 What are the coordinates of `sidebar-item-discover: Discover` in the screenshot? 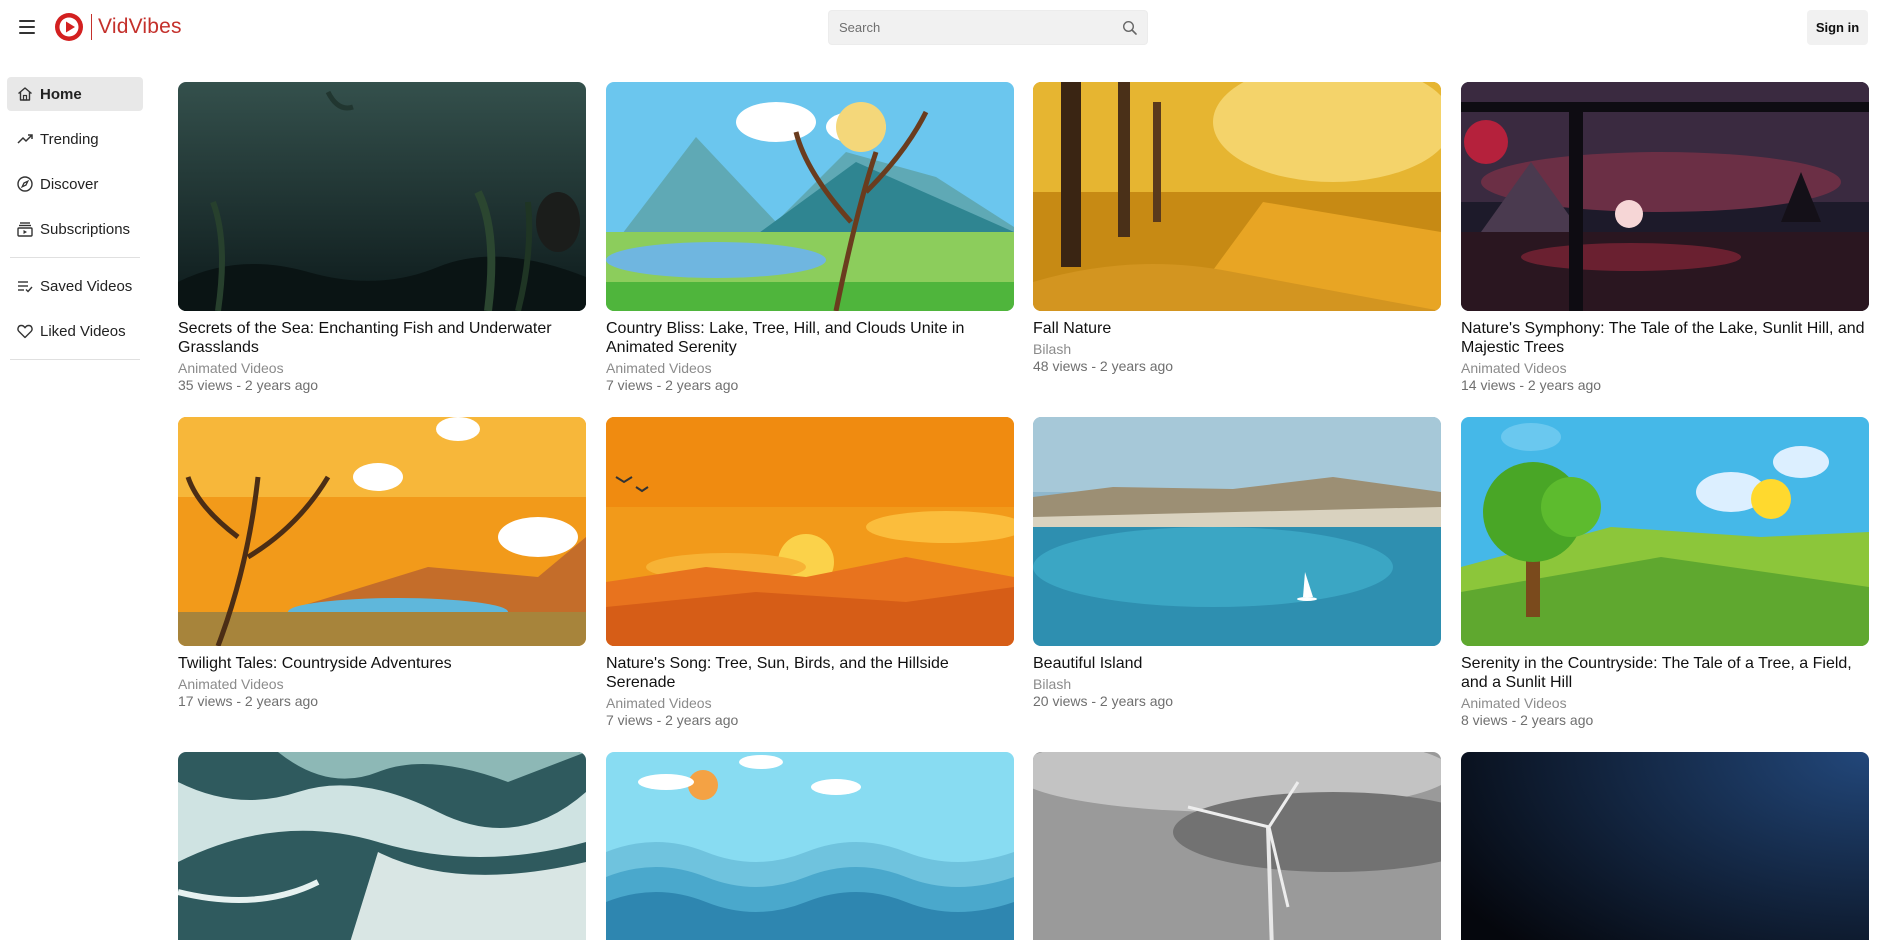 It's located at (75, 184).